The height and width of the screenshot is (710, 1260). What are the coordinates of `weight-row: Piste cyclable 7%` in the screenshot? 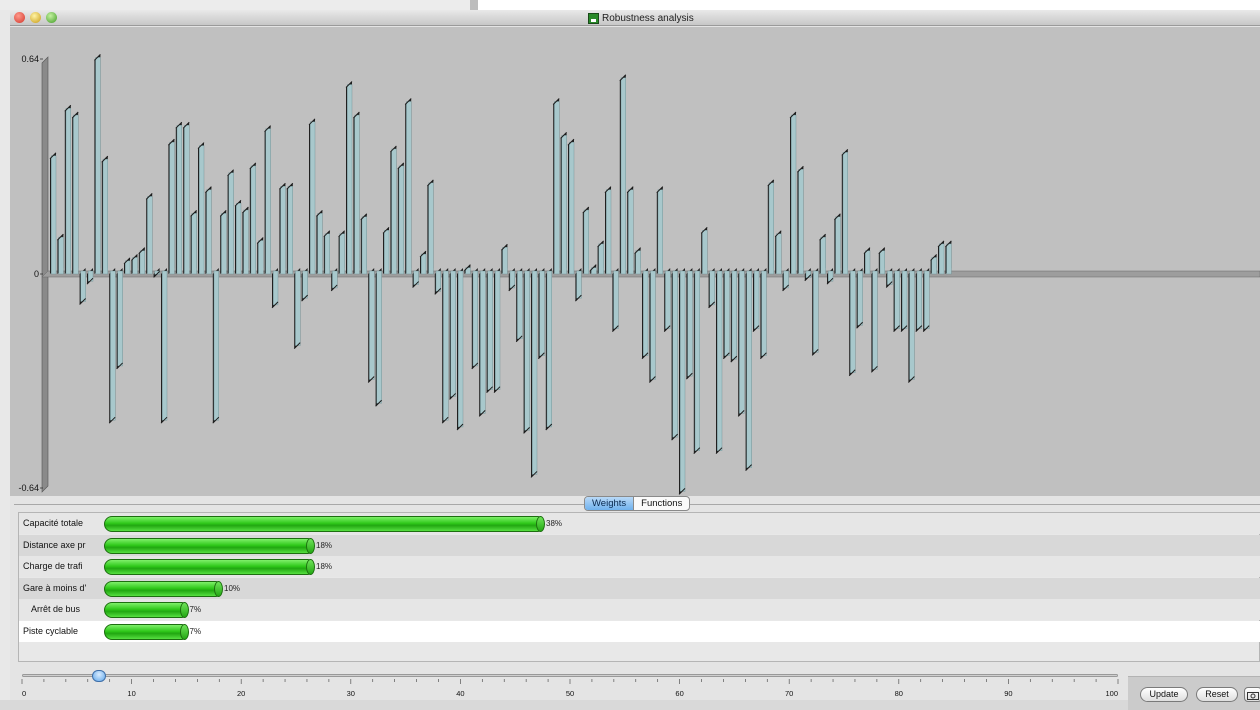 It's located at (639, 631).